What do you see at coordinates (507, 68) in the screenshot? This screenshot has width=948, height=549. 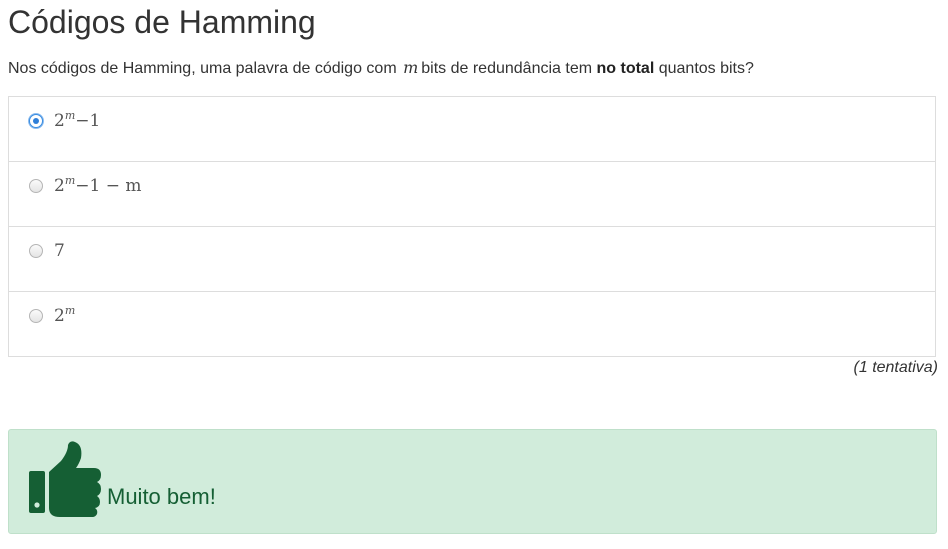 I see `question-text-middle: bits de redundância tem` at bounding box center [507, 68].